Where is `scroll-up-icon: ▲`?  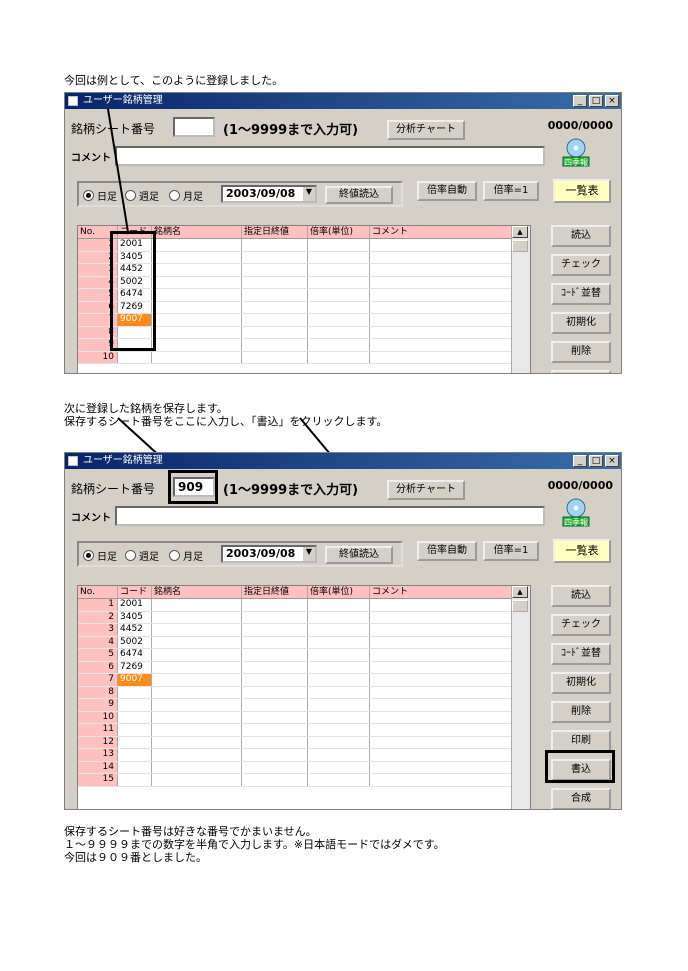 scroll-up-icon: ▲ is located at coordinates (520, 592).